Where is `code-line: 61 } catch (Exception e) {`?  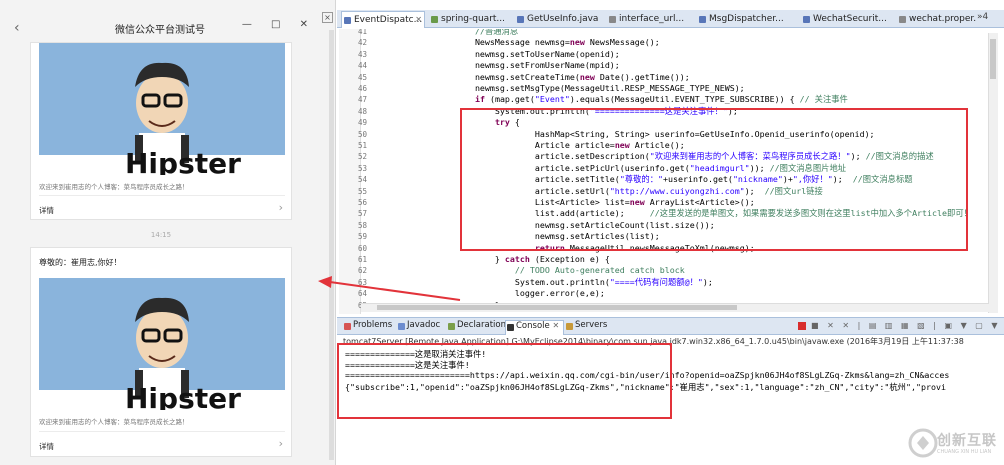 code-line: 61 } catch (Exception e) { is located at coordinates (657, 259).